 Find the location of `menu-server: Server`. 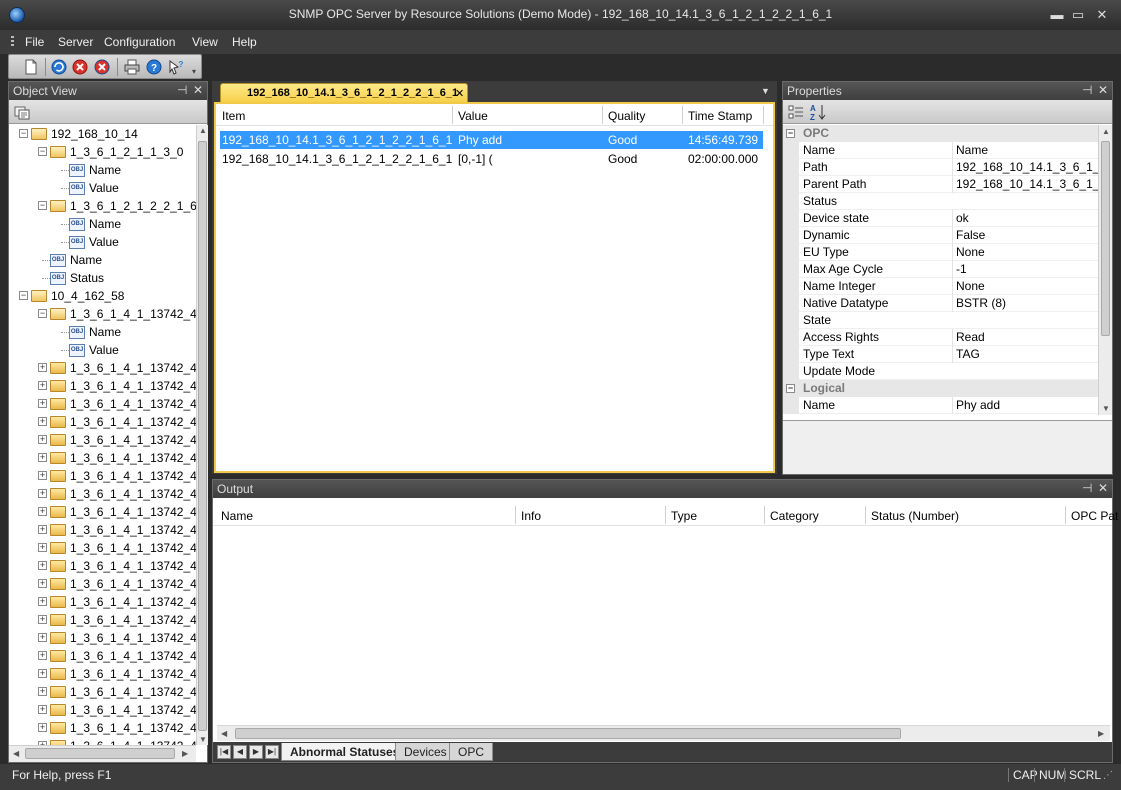

menu-server: Server is located at coordinates (75, 42).